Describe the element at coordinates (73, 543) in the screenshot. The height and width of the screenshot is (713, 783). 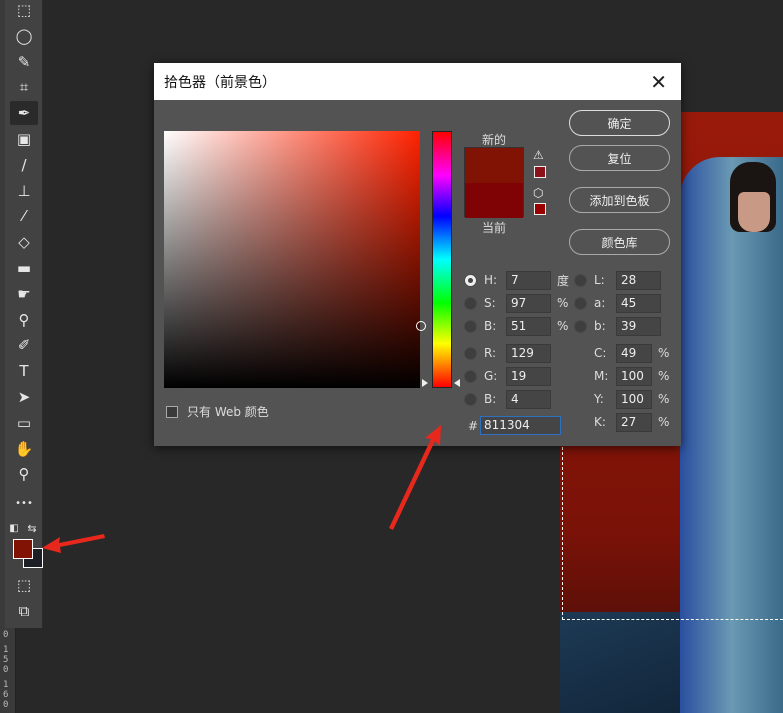
I see `arrow-to-foreground-swatch` at that location.